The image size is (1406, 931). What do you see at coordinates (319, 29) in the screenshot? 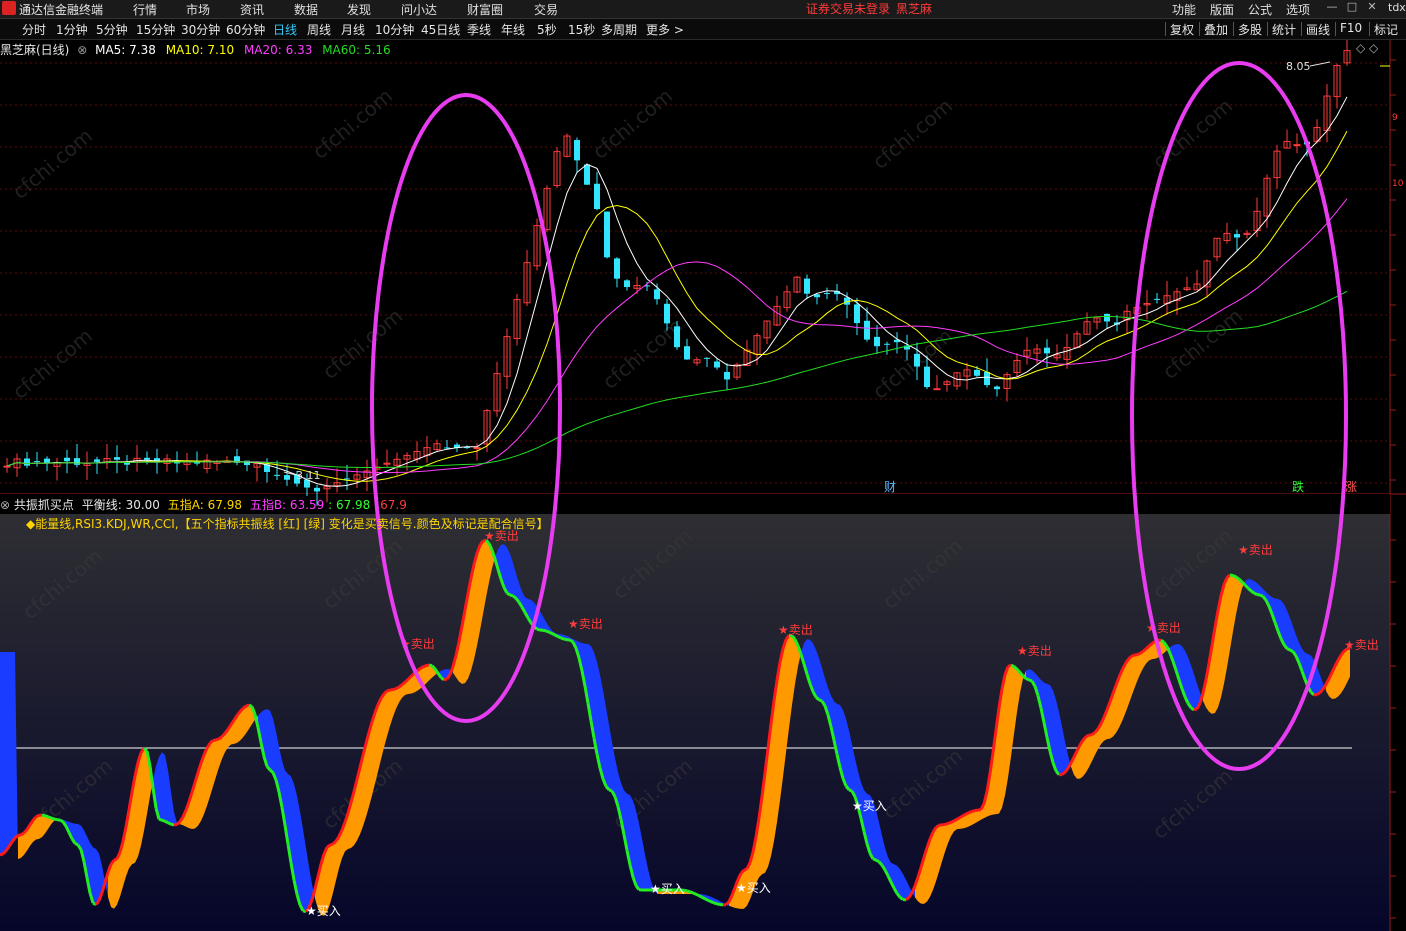
I see `period-tab: 周线` at bounding box center [319, 29].